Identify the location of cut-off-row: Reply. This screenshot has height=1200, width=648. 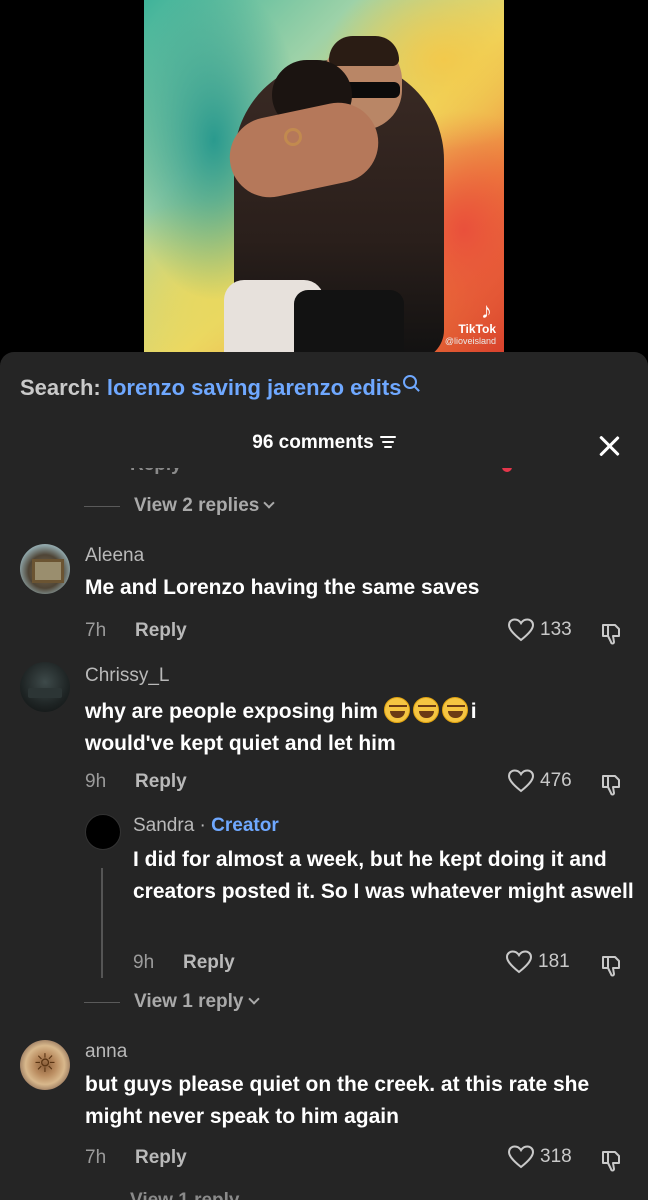
(380, 473).